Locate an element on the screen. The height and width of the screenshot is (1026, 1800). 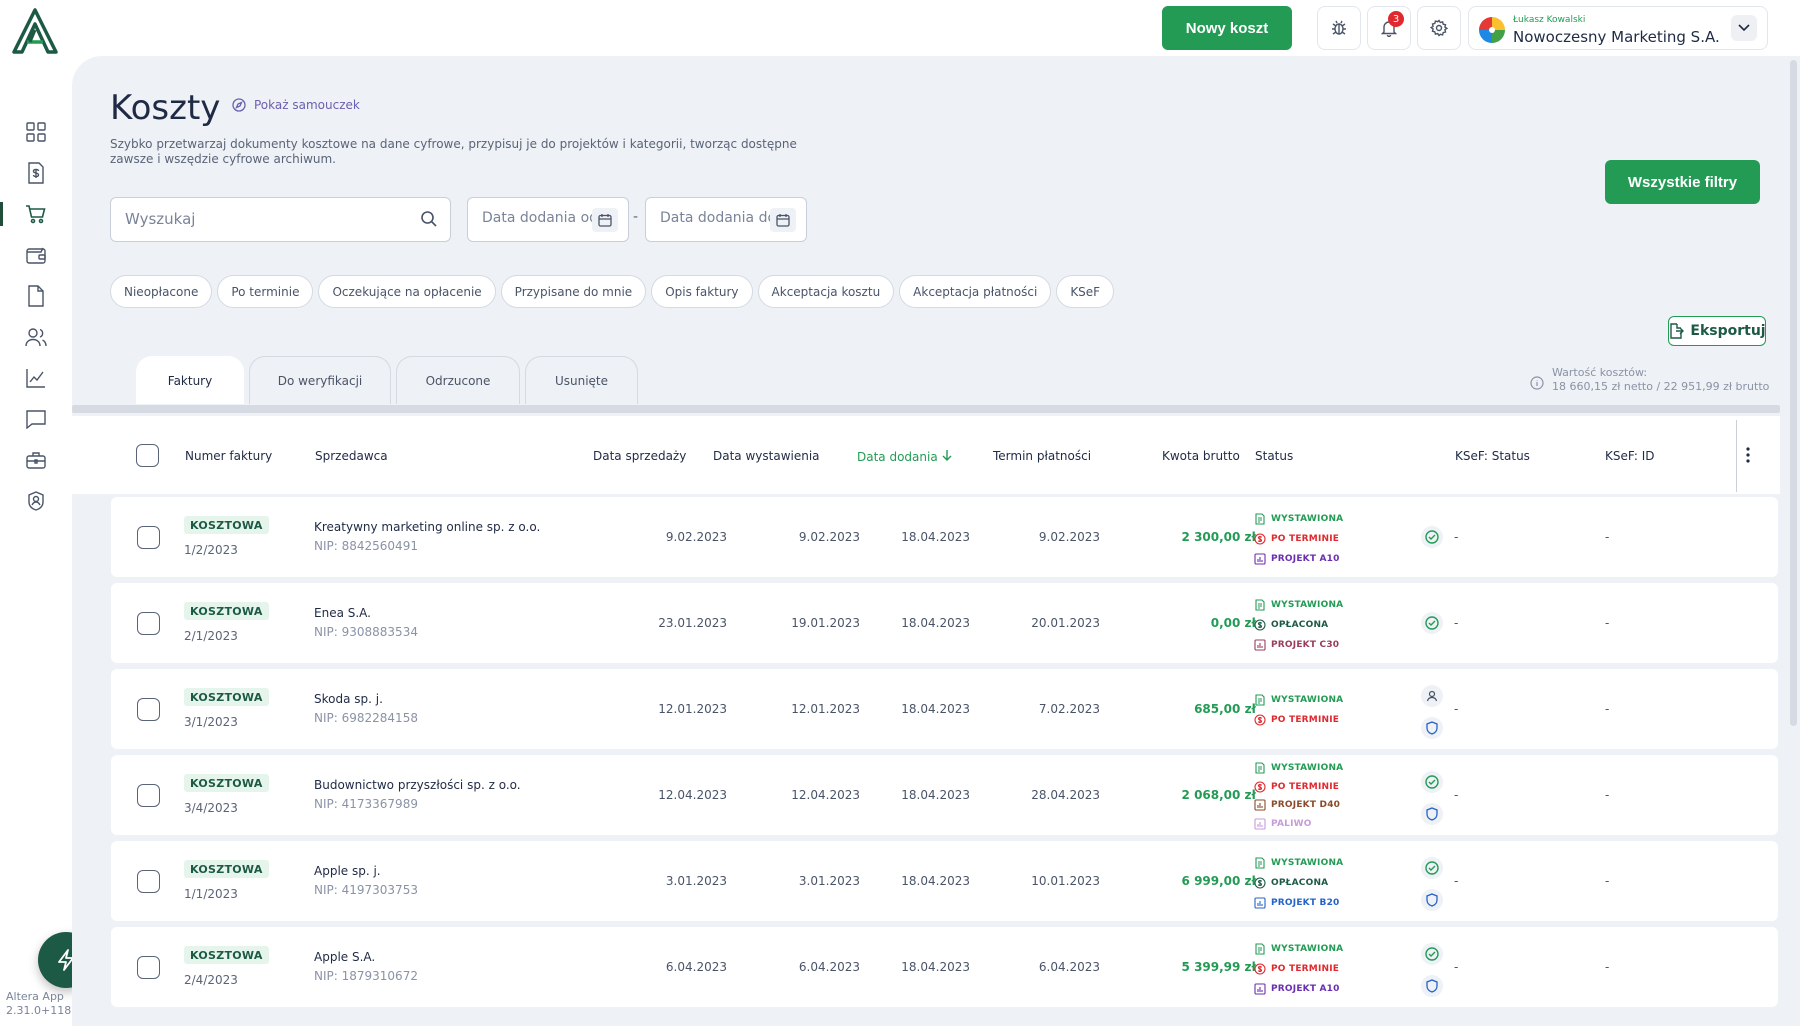
column-ksef-id: KSeF: ID is located at coordinates (1629, 456).